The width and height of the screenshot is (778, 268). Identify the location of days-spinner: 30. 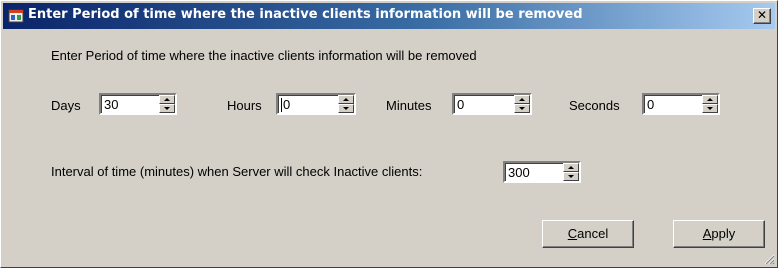
(138, 104).